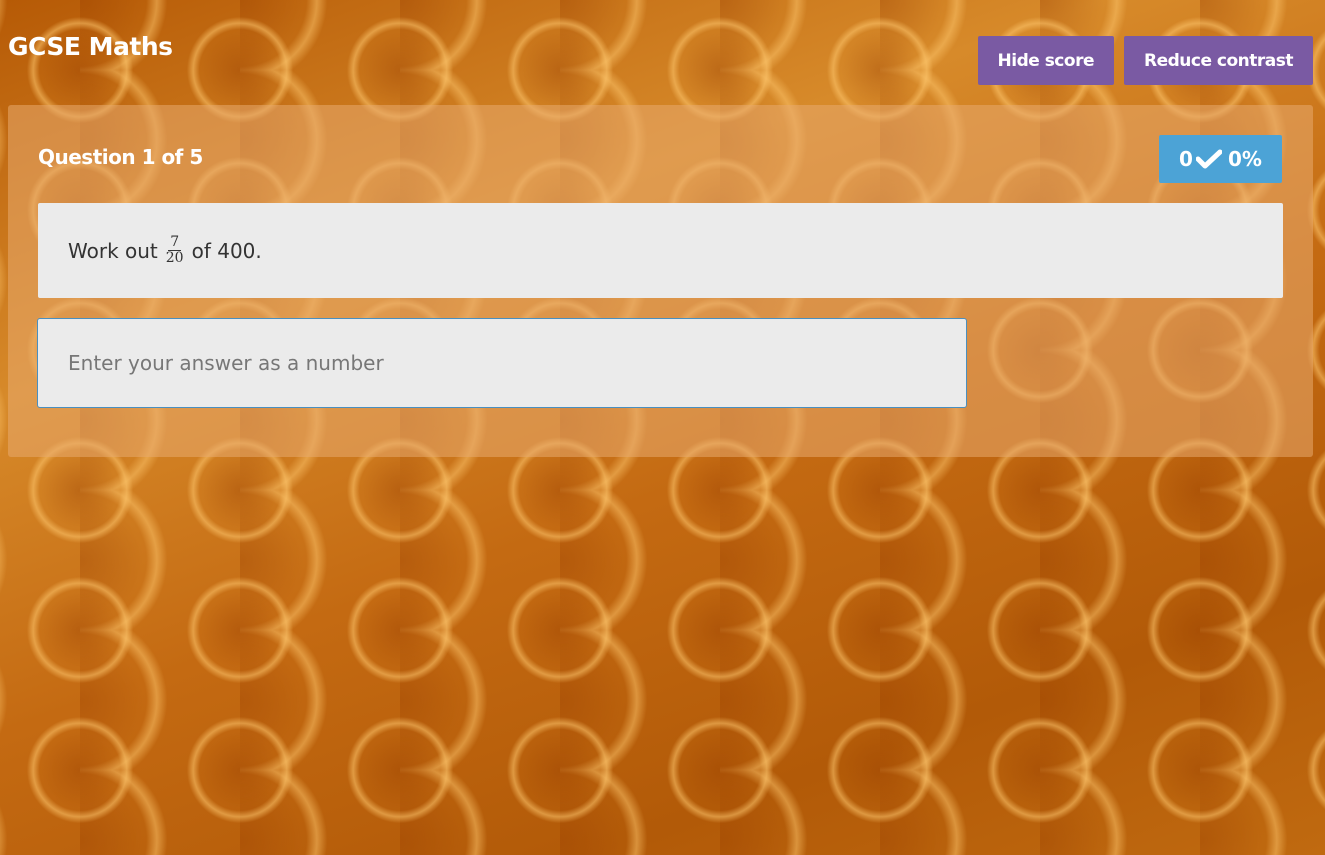 This screenshot has width=1325, height=855. What do you see at coordinates (90, 46) in the screenshot?
I see `app-title: GCSE Maths` at bounding box center [90, 46].